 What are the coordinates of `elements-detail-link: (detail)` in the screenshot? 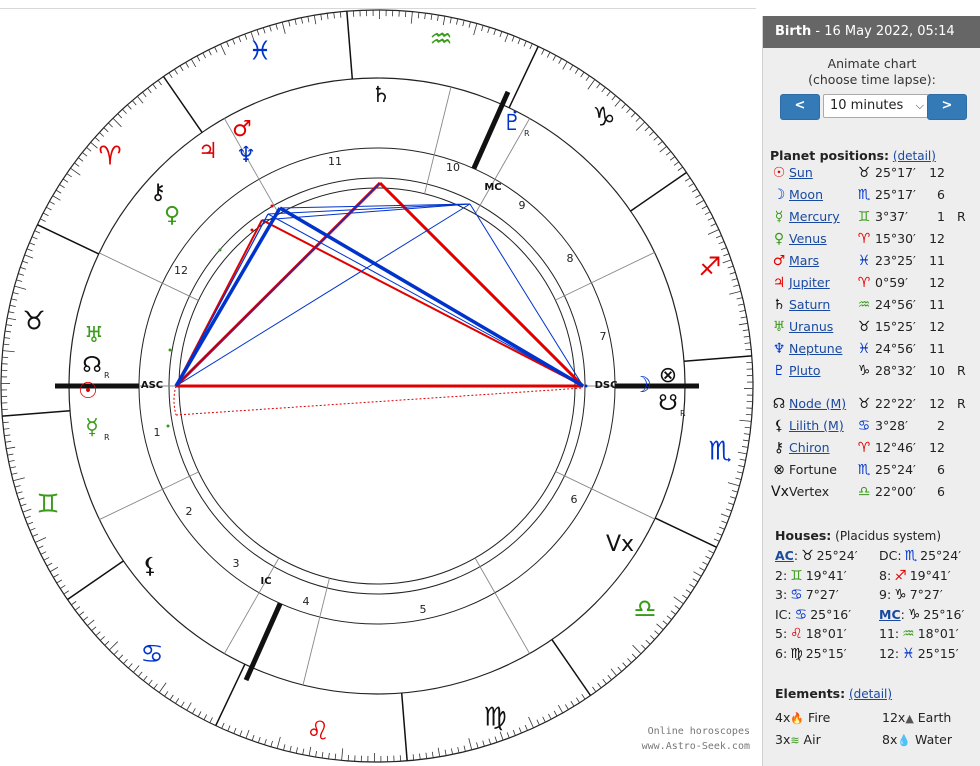 It's located at (870, 694).